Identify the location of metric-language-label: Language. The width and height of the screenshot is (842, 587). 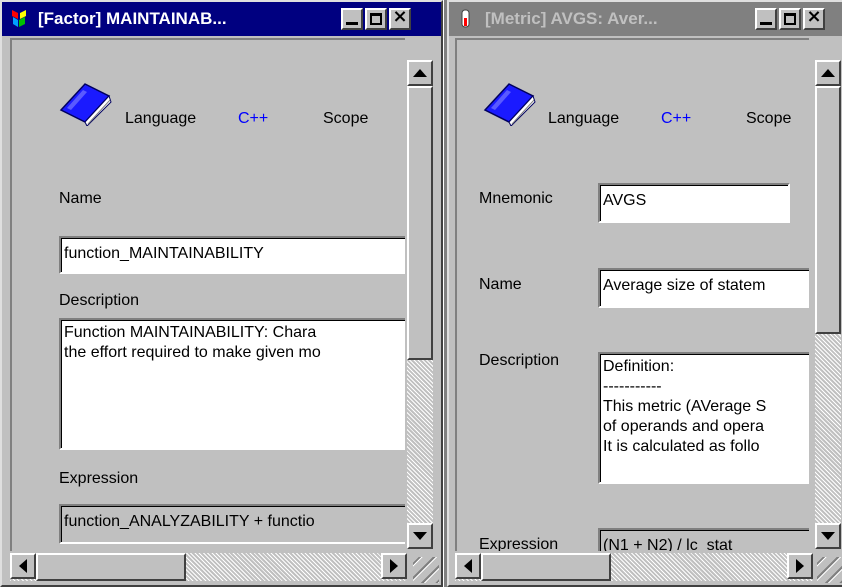
(584, 118).